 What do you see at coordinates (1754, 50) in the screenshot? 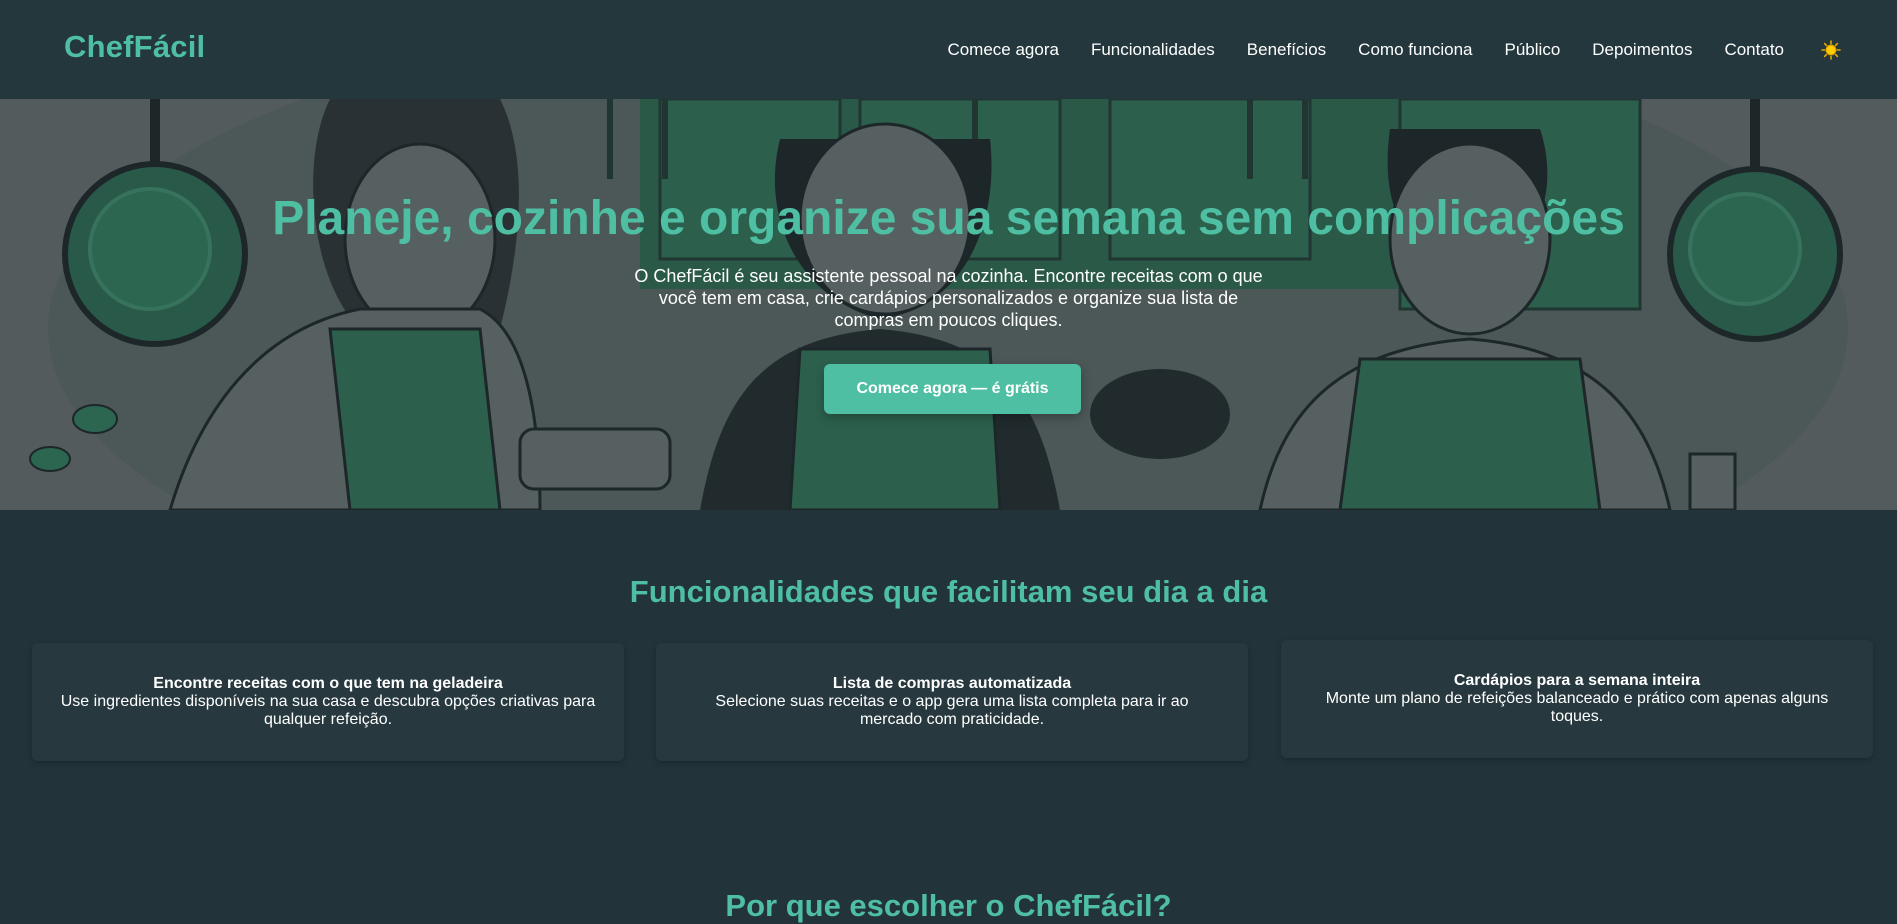
I see `nav-link-contato: Contato` at bounding box center [1754, 50].